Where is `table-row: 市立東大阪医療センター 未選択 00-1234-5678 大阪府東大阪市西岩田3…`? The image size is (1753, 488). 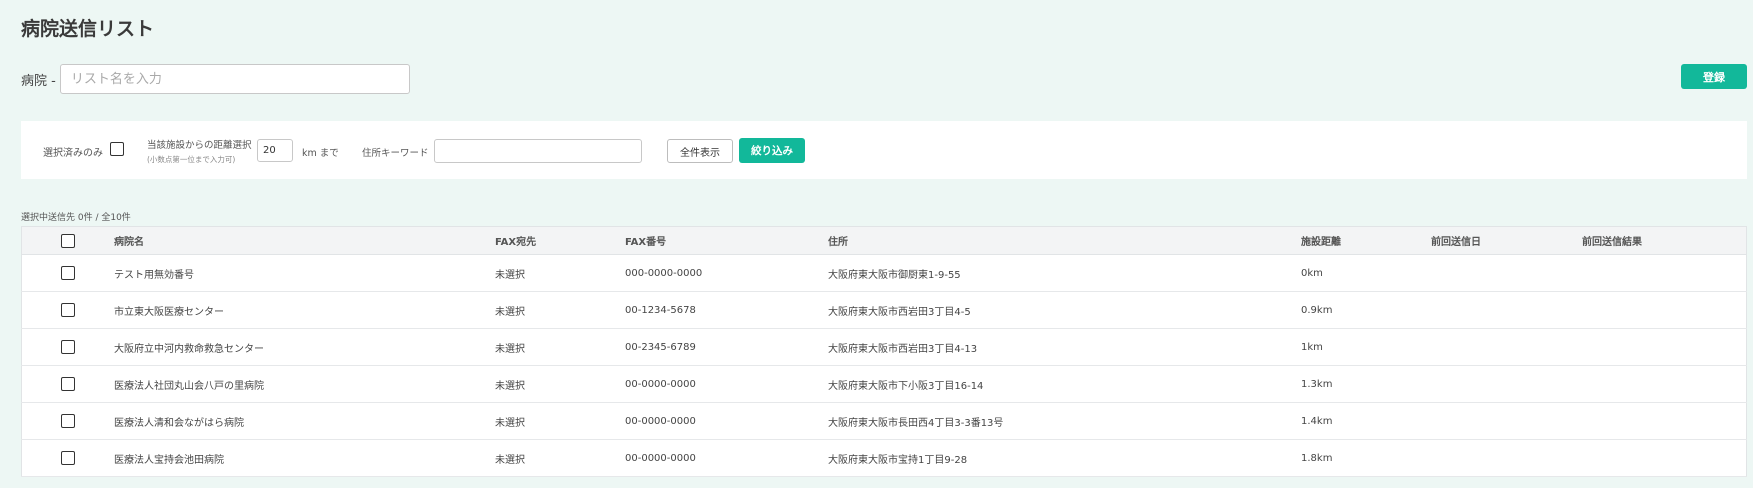
table-row: 市立東大阪医療センター 未選択 00-1234-5678 大阪府東大阪市西岩田3… is located at coordinates (884, 310).